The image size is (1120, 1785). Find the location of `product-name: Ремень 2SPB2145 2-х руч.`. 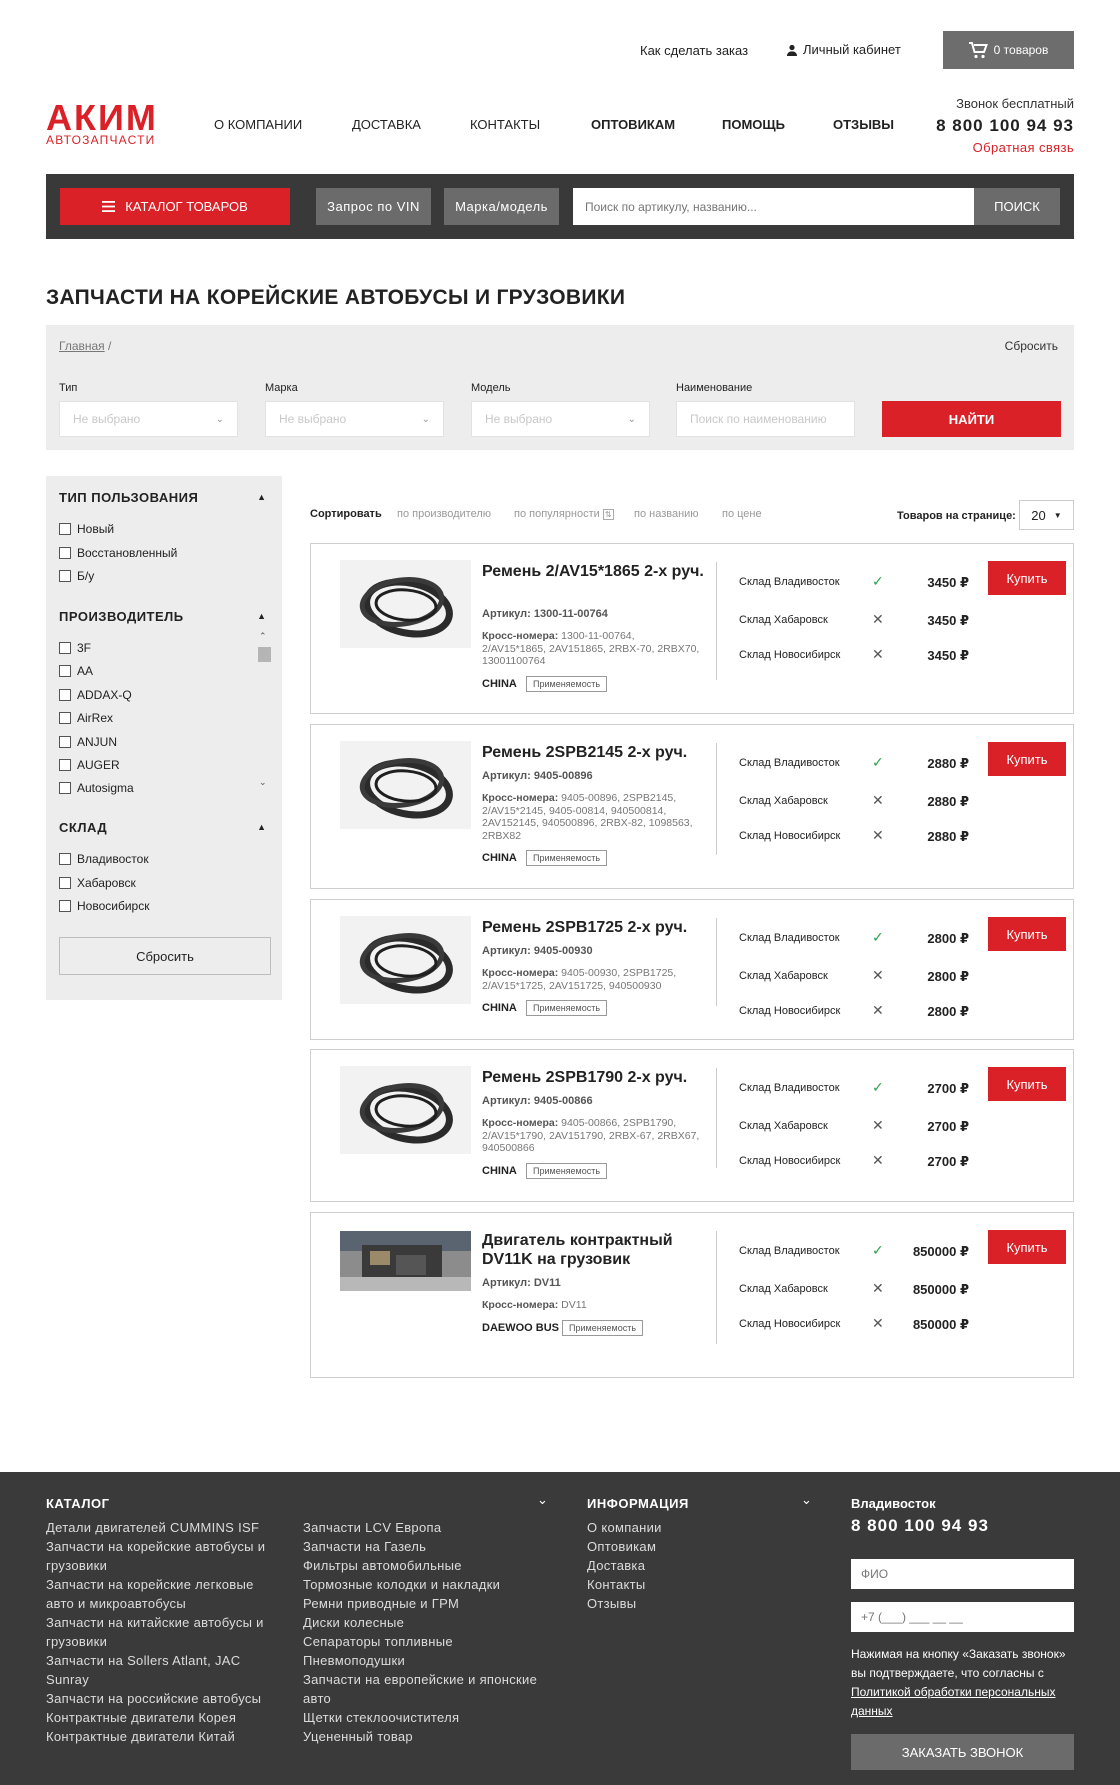

product-name: Ремень 2SPB2145 2-х руч. is located at coordinates (593, 752).